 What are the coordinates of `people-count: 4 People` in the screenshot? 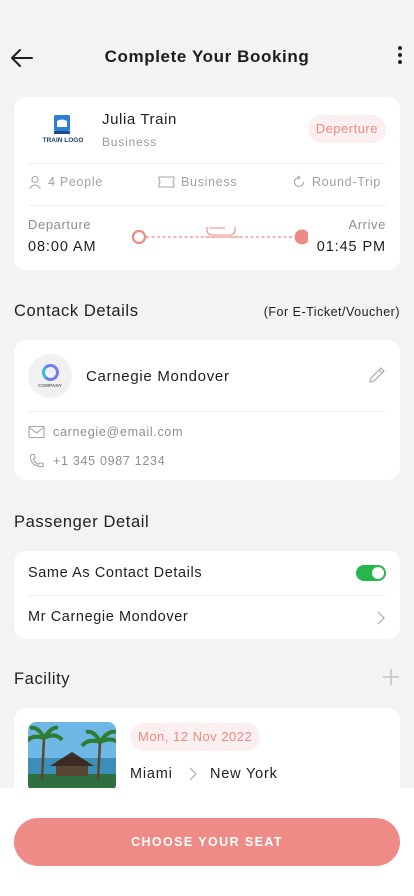 It's located at (75, 182).